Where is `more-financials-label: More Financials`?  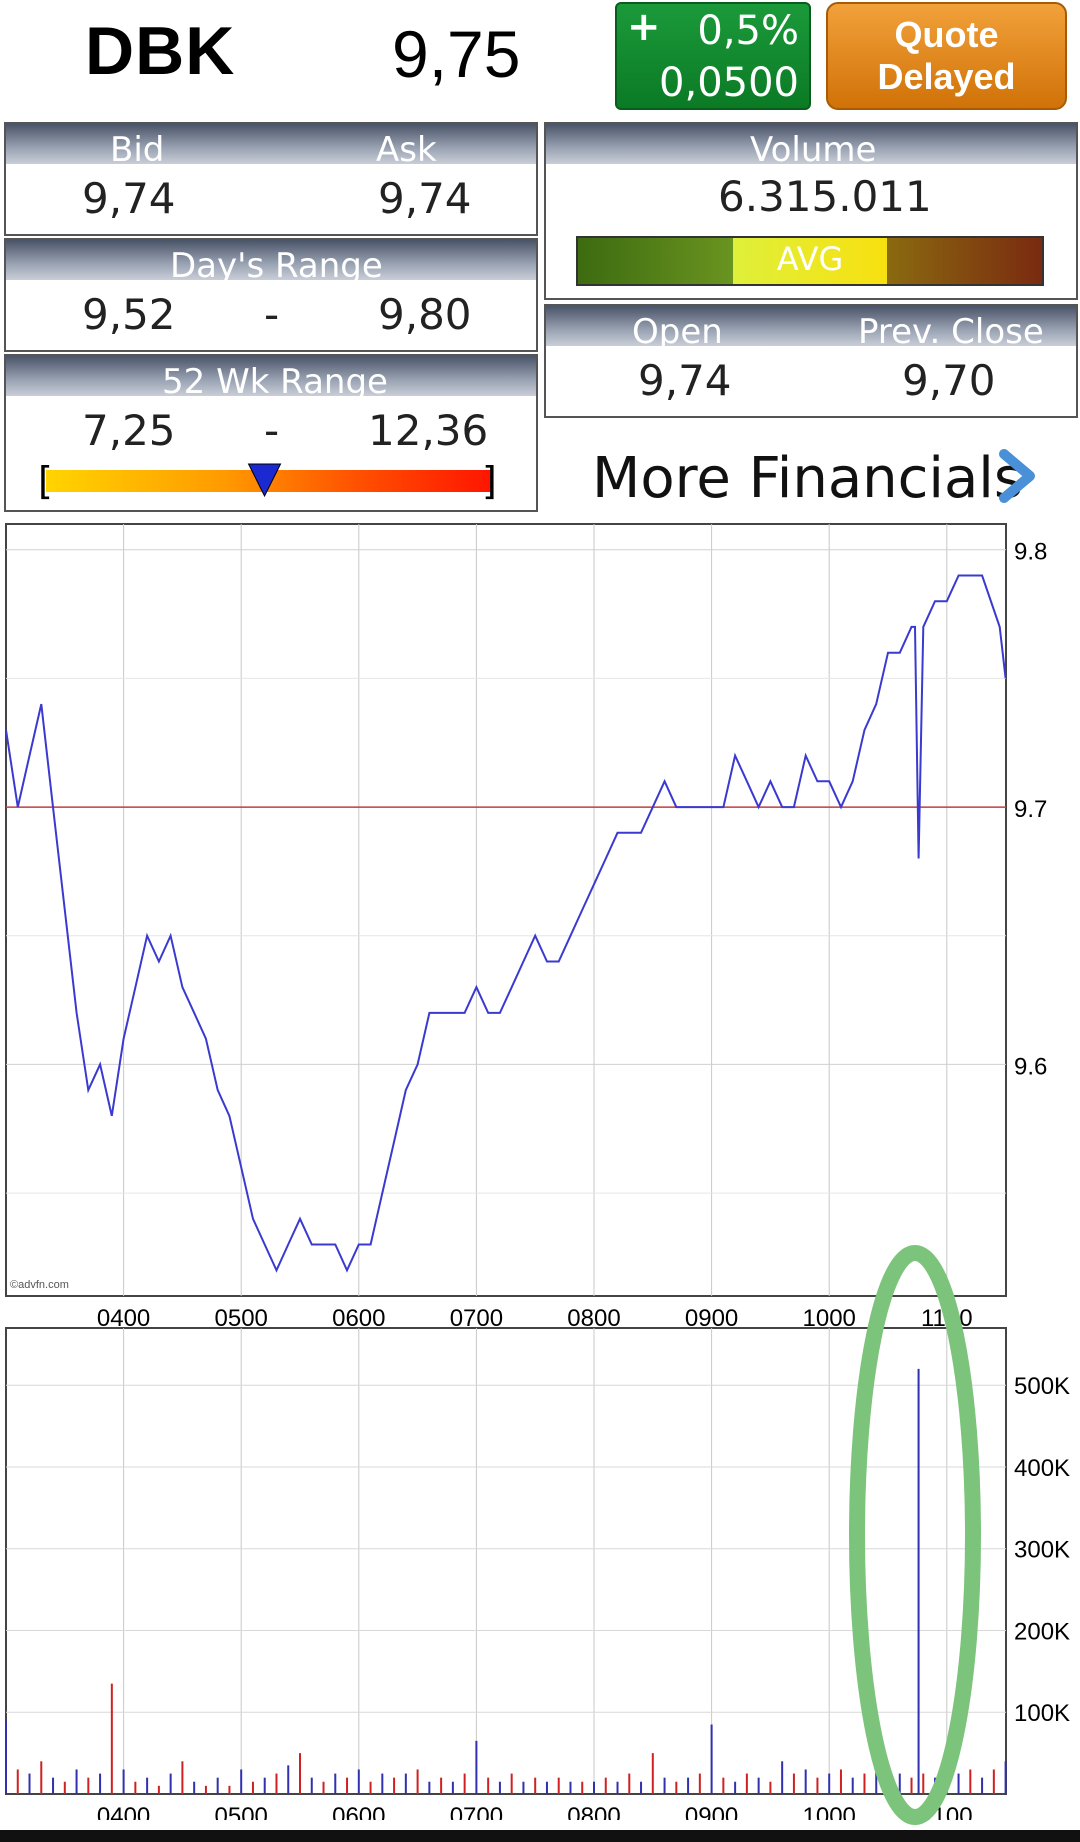 more-financials-label: More Financials is located at coordinates (808, 478).